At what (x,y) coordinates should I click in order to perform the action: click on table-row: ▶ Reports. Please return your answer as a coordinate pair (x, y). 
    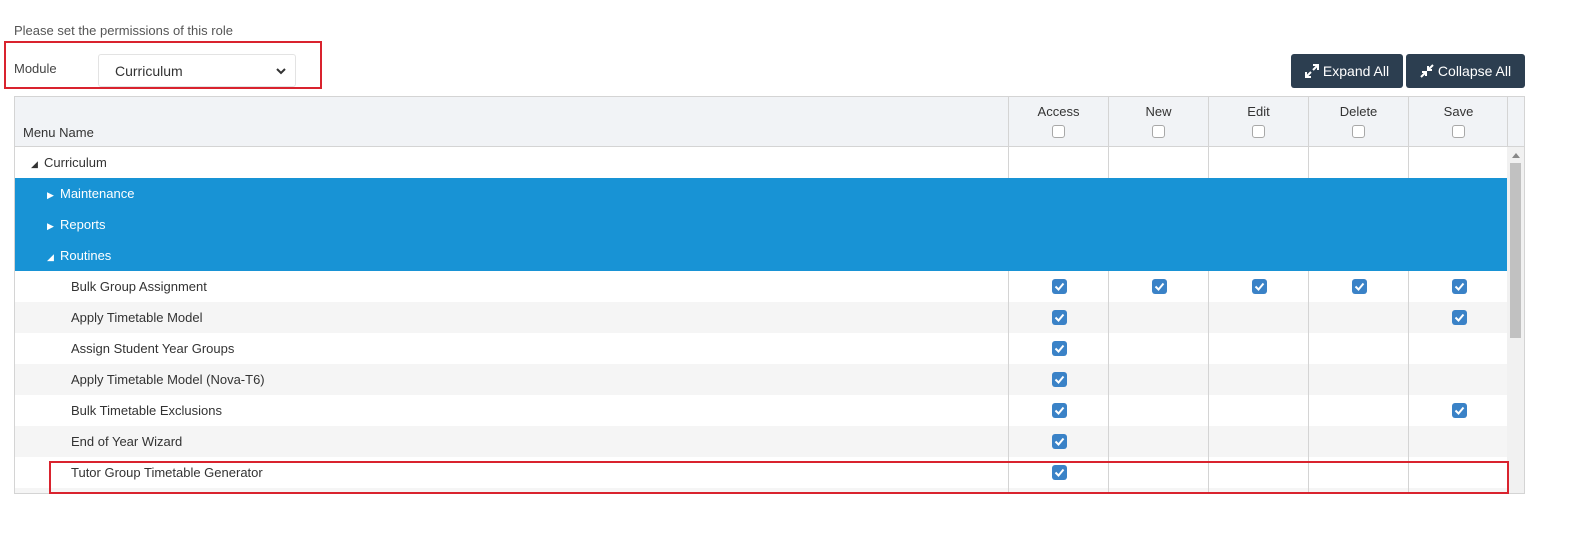
    Looking at the image, I should click on (761, 224).